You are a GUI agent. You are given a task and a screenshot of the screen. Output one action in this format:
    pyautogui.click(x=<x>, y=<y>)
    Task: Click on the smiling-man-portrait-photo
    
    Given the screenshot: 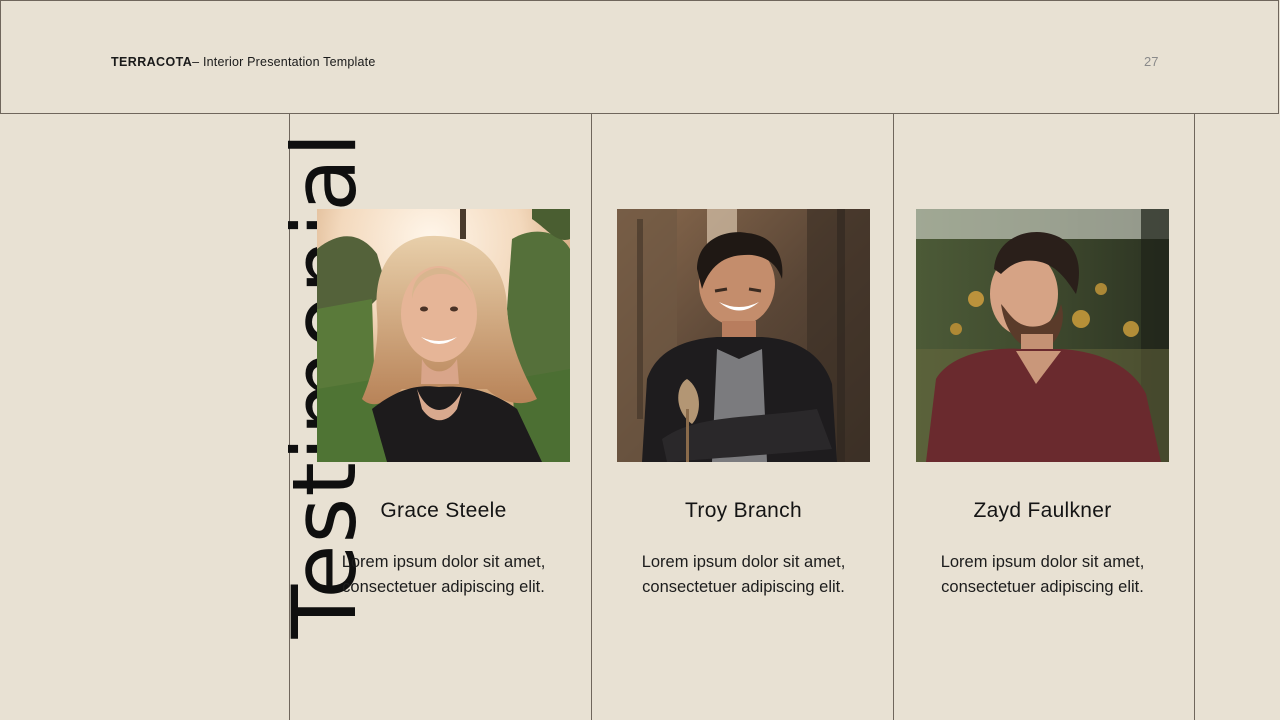 What is the action you would take?
    pyautogui.click(x=743, y=335)
    